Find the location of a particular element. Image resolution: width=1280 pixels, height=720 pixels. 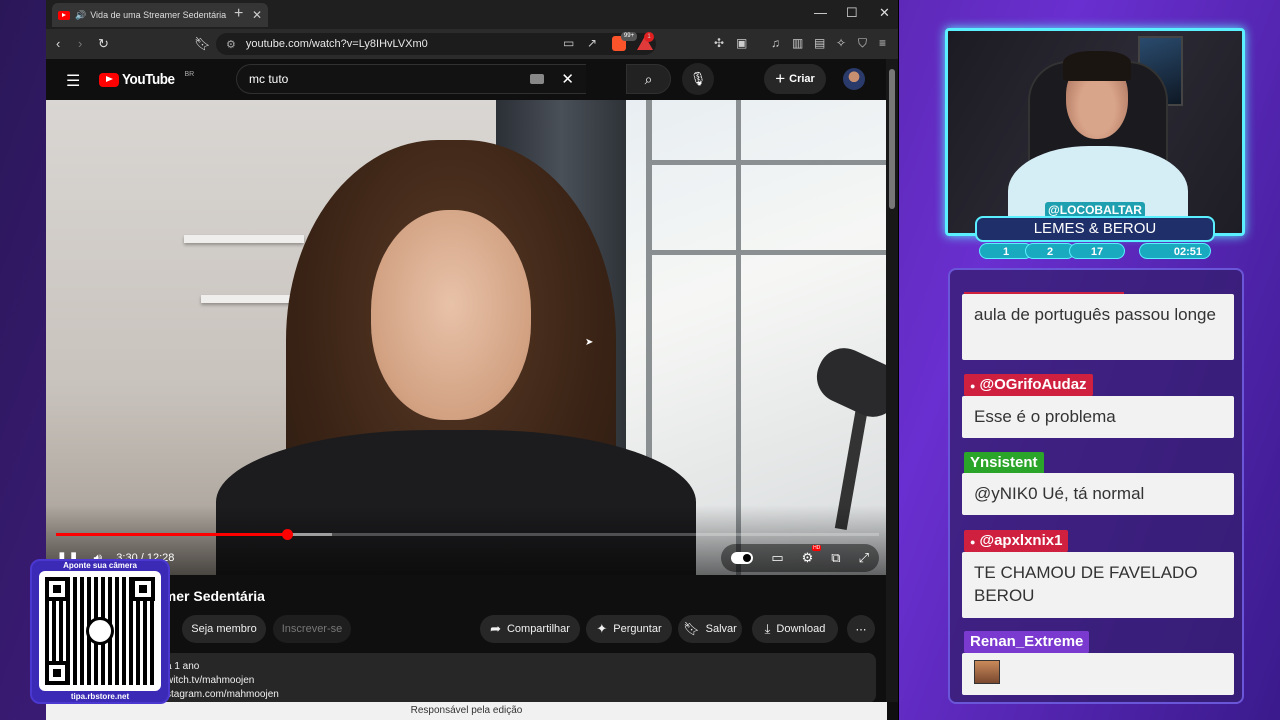

save-button: 🔖︎ Salvar is located at coordinates (710, 629).